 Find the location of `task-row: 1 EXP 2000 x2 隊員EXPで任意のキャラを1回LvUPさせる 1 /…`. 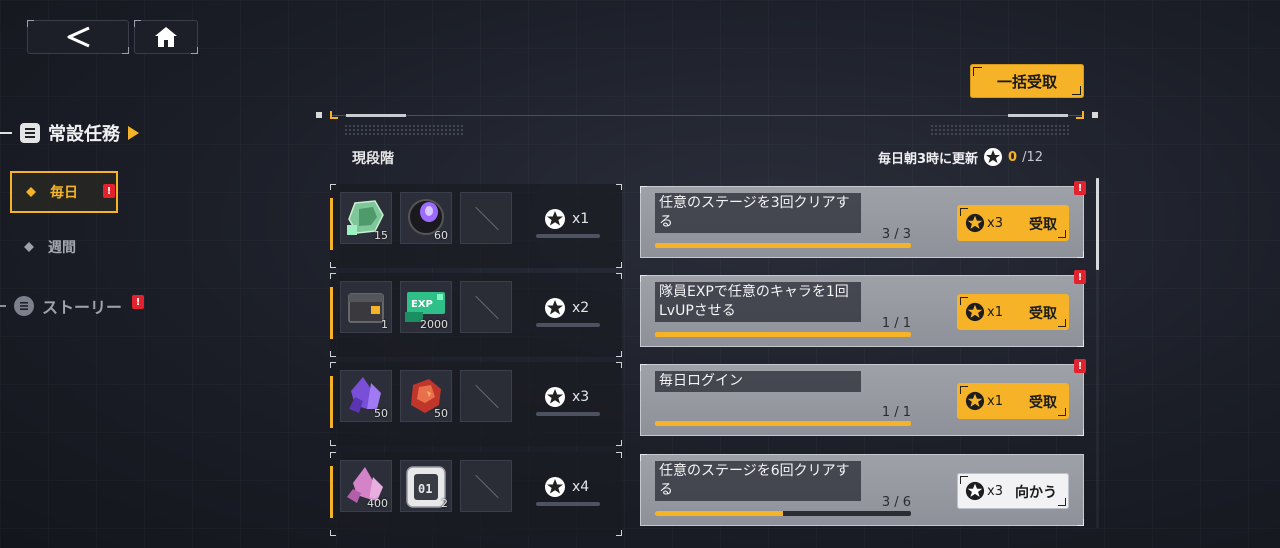

task-row: 1 EXP 2000 x2 隊員EXPで任意のキャラを1回LvUPさせる 1 /… is located at coordinates (708, 313).